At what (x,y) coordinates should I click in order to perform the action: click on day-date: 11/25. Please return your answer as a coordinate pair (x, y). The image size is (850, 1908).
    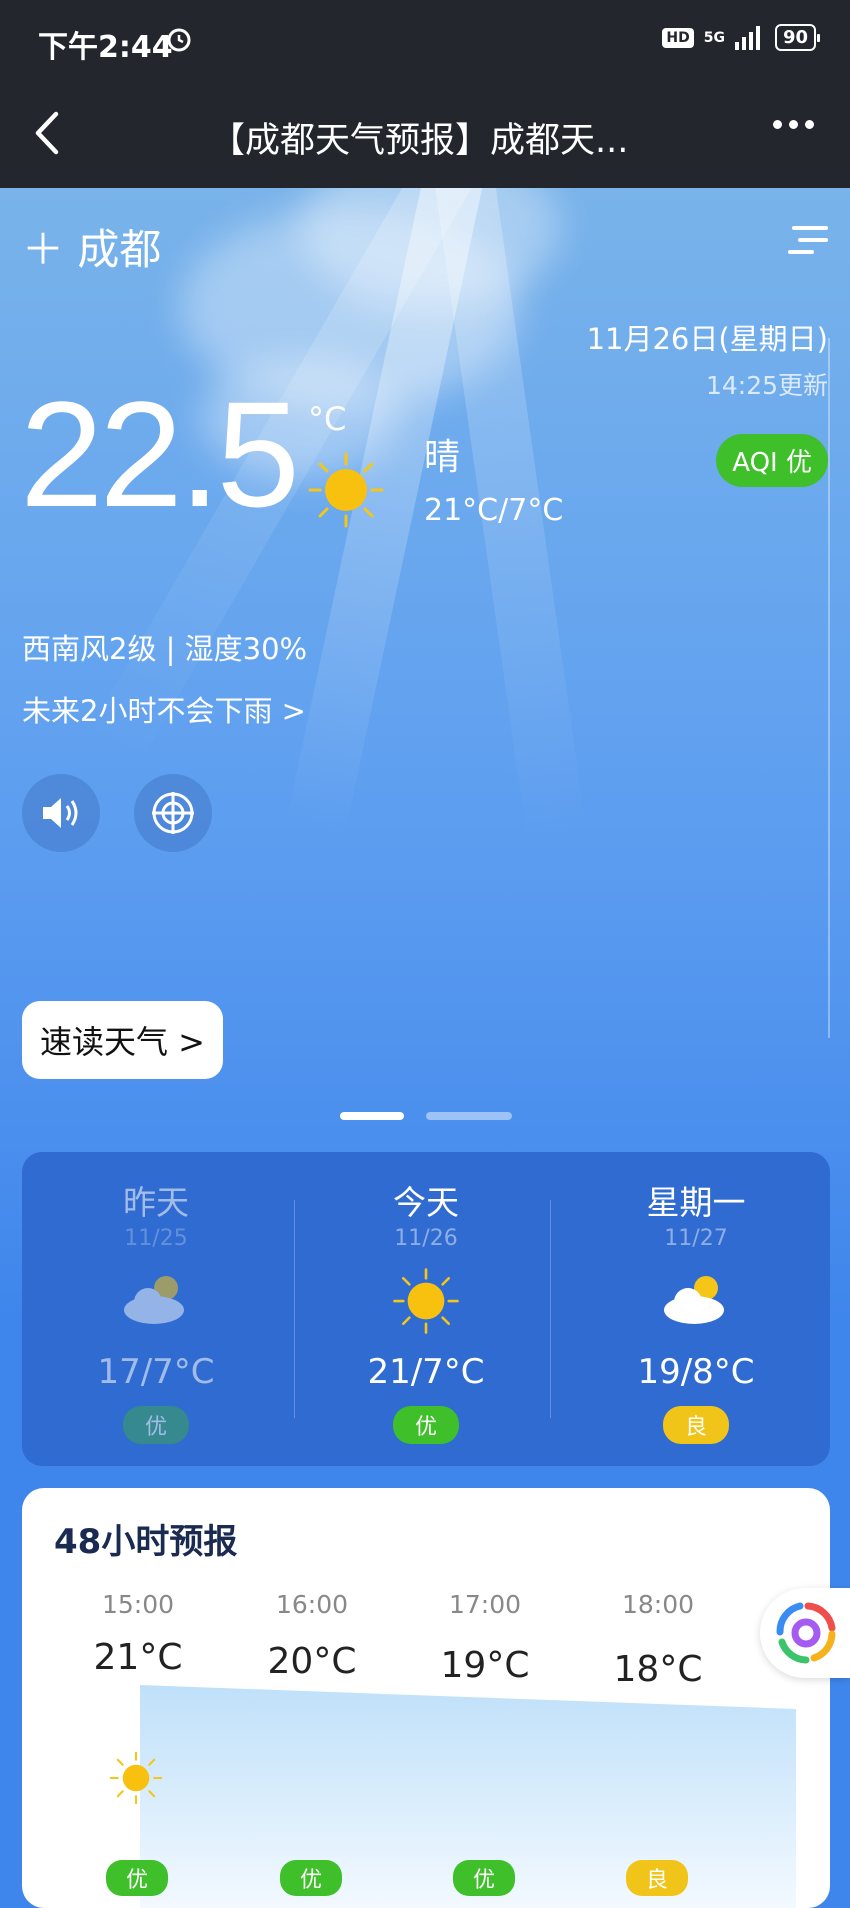
    Looking at the image, I should click on (156, 1238).